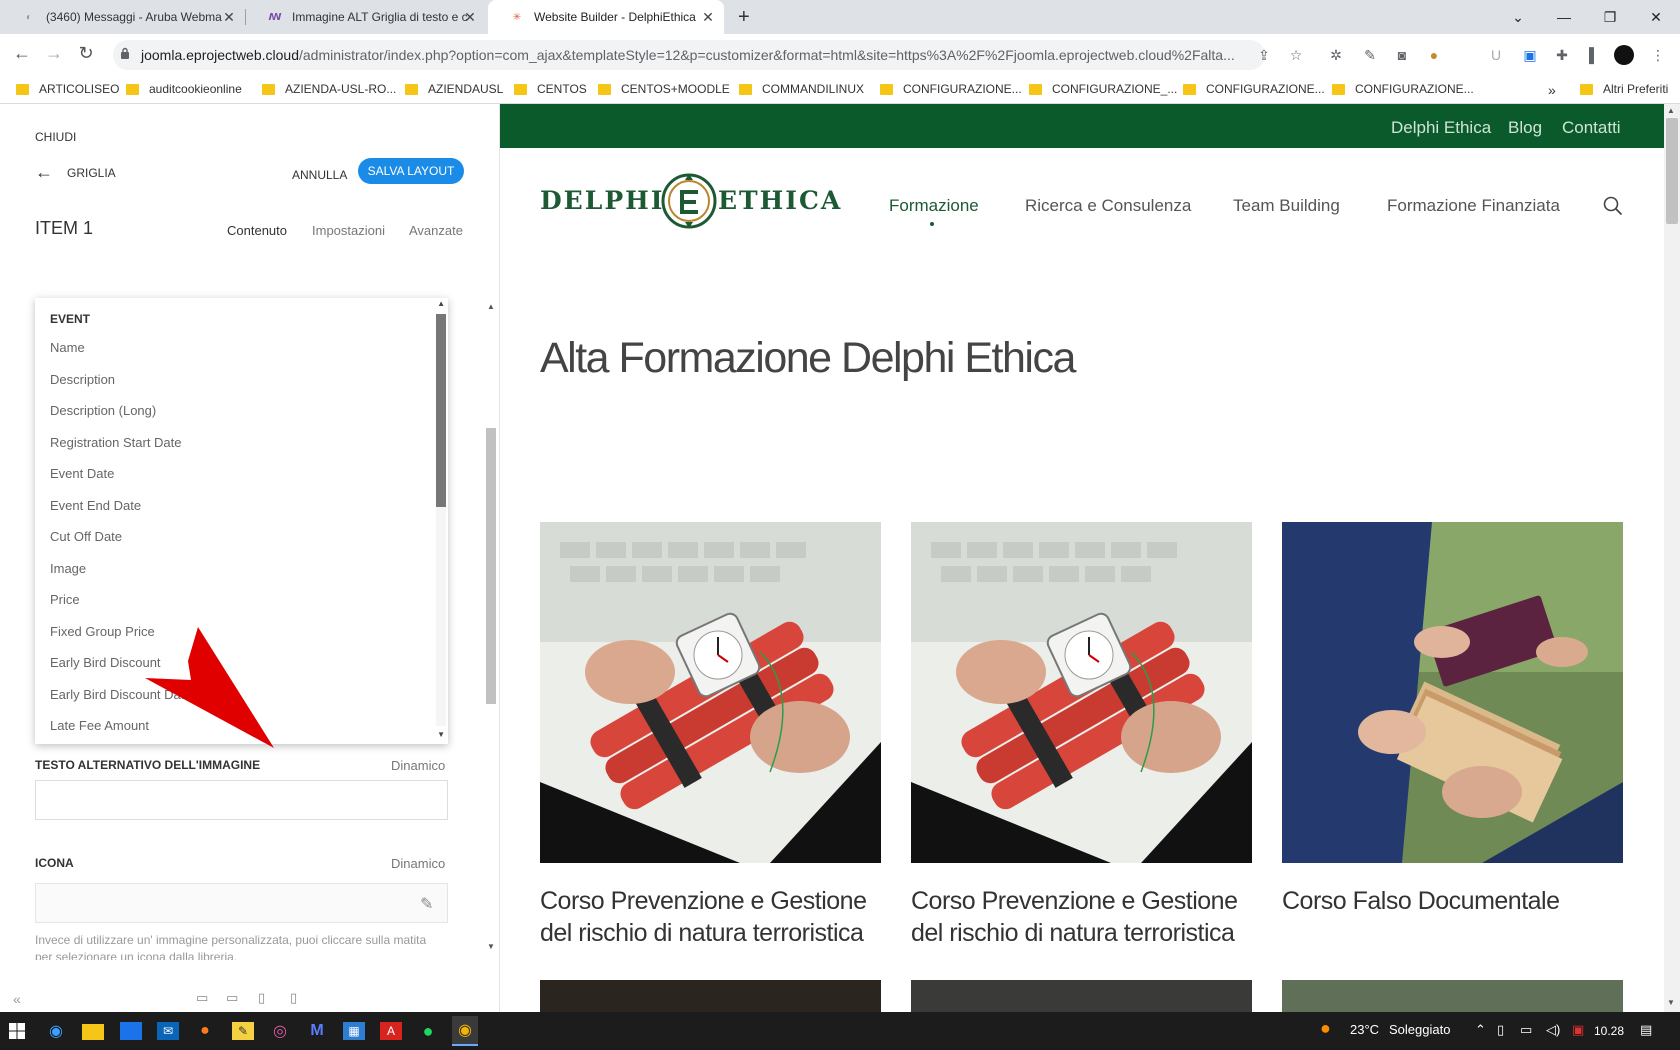 This screenshot has height=1050, width=1680. What do you see at coordinates (441, 303) in the screenshot?
I see `dropdown-scroll-up-icon: ▲` at bounding box center [441, 303].